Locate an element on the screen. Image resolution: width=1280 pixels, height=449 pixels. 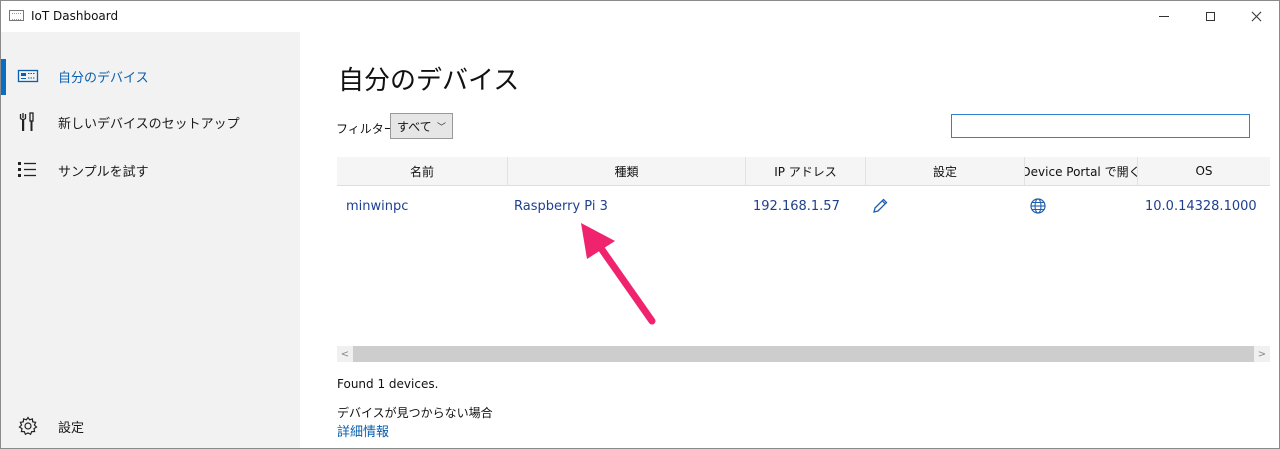
sidebar-item-settings: 設定 is located at coordinates (150, 425).